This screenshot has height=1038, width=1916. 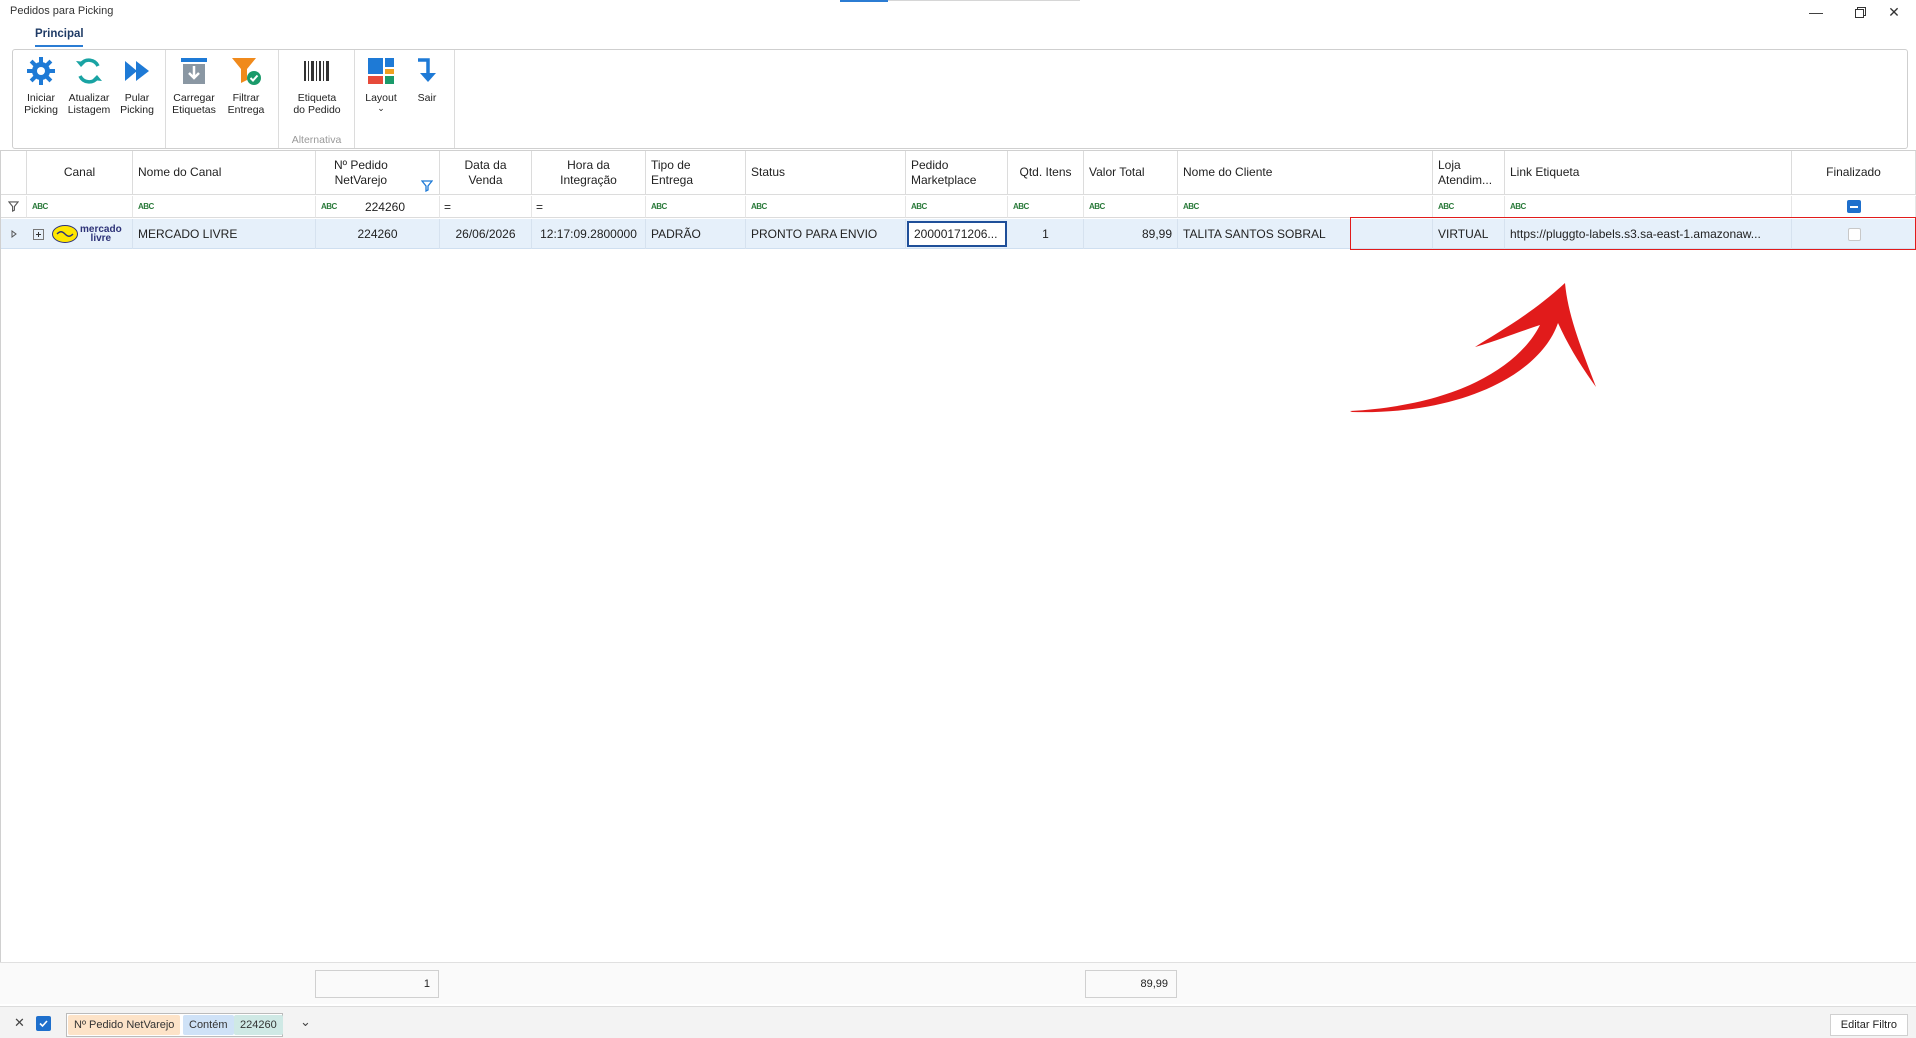 What do you see at coordinates (62, 11) in the screenshot?
I see `window-title: Pedidos para Picking` at bounding box center [62, 11].